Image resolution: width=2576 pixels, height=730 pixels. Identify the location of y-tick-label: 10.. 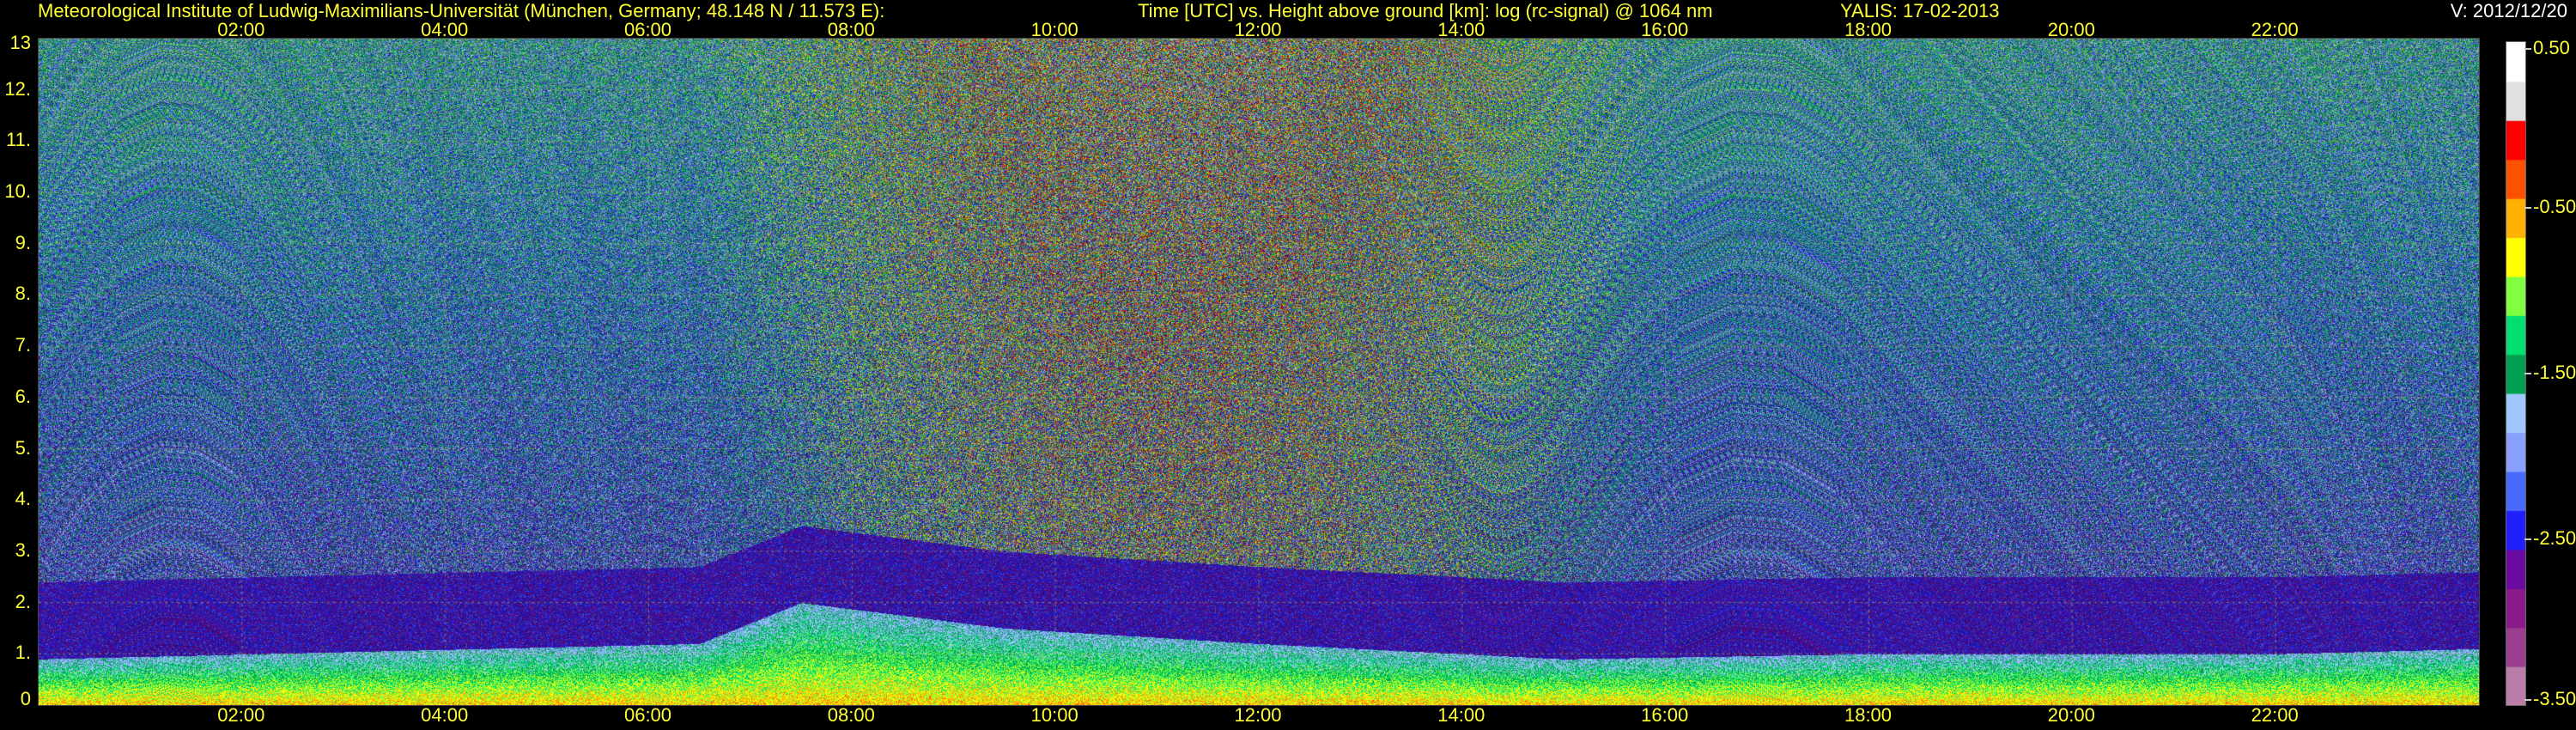
(17, 191).